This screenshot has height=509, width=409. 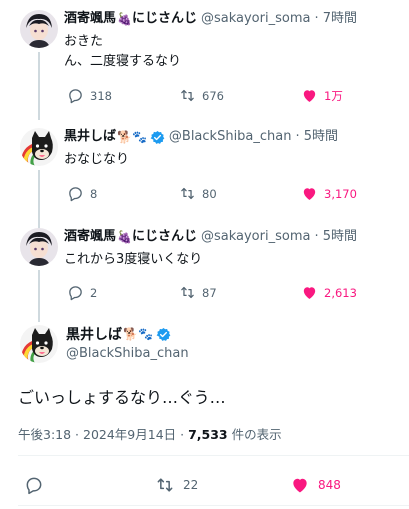 What do you see at coordinates (335, 19) in the screenshot?
I see `tweet-time: · 7時間` at bounding box center [335, 19].